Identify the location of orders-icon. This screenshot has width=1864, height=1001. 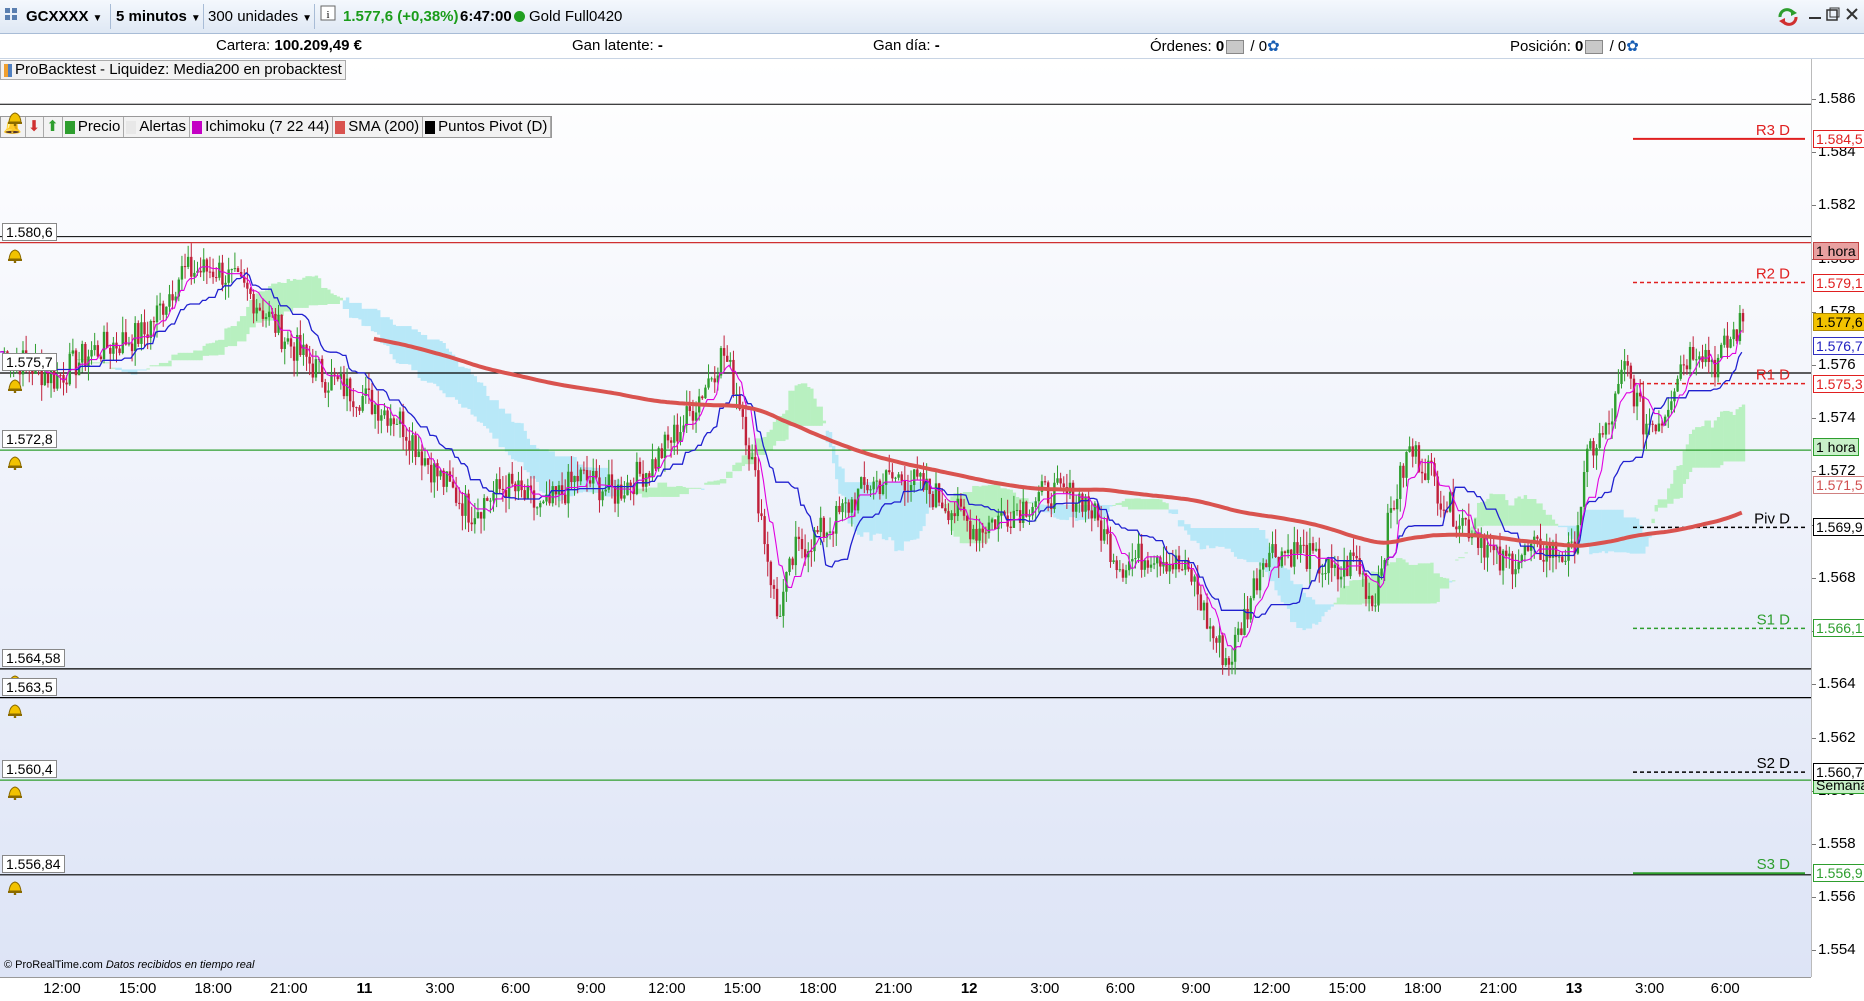
(1235, 47).